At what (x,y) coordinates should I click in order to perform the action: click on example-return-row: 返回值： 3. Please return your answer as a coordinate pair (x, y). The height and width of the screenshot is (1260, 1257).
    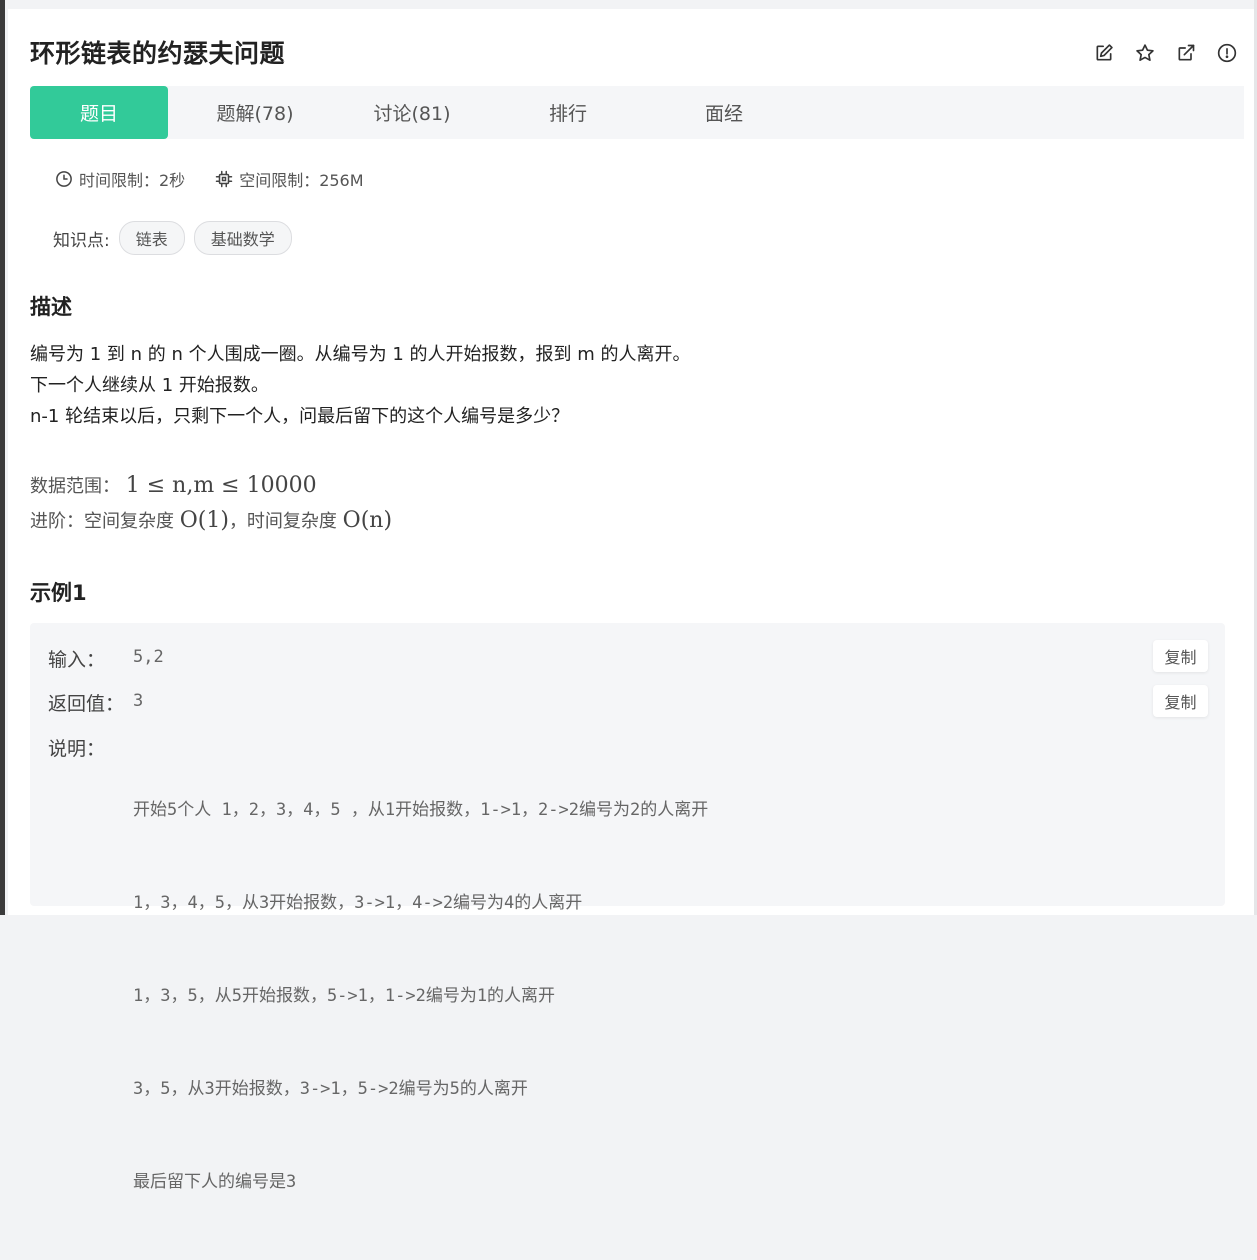
    Looking at the image, I should click on (95, 702).